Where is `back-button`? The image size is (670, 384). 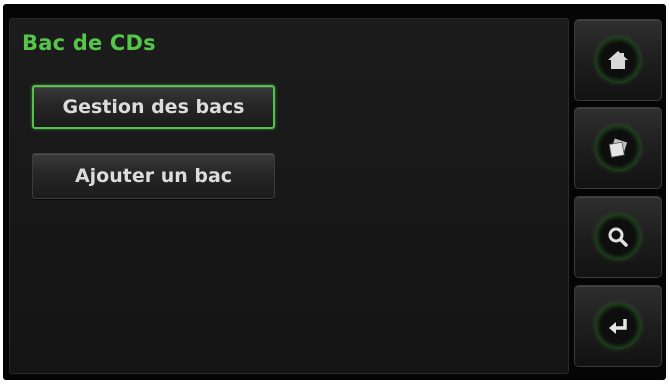
back-button is located at coordinates (618, 326).